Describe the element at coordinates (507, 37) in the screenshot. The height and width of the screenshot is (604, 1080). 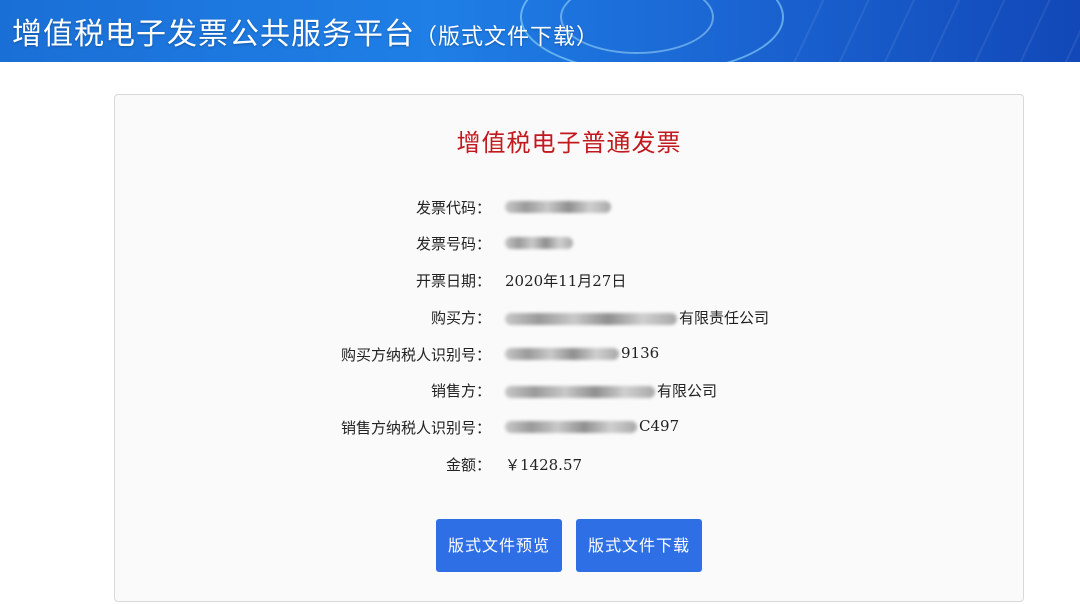
I see `platform-subtitle: （版式文件下载）` at that location.